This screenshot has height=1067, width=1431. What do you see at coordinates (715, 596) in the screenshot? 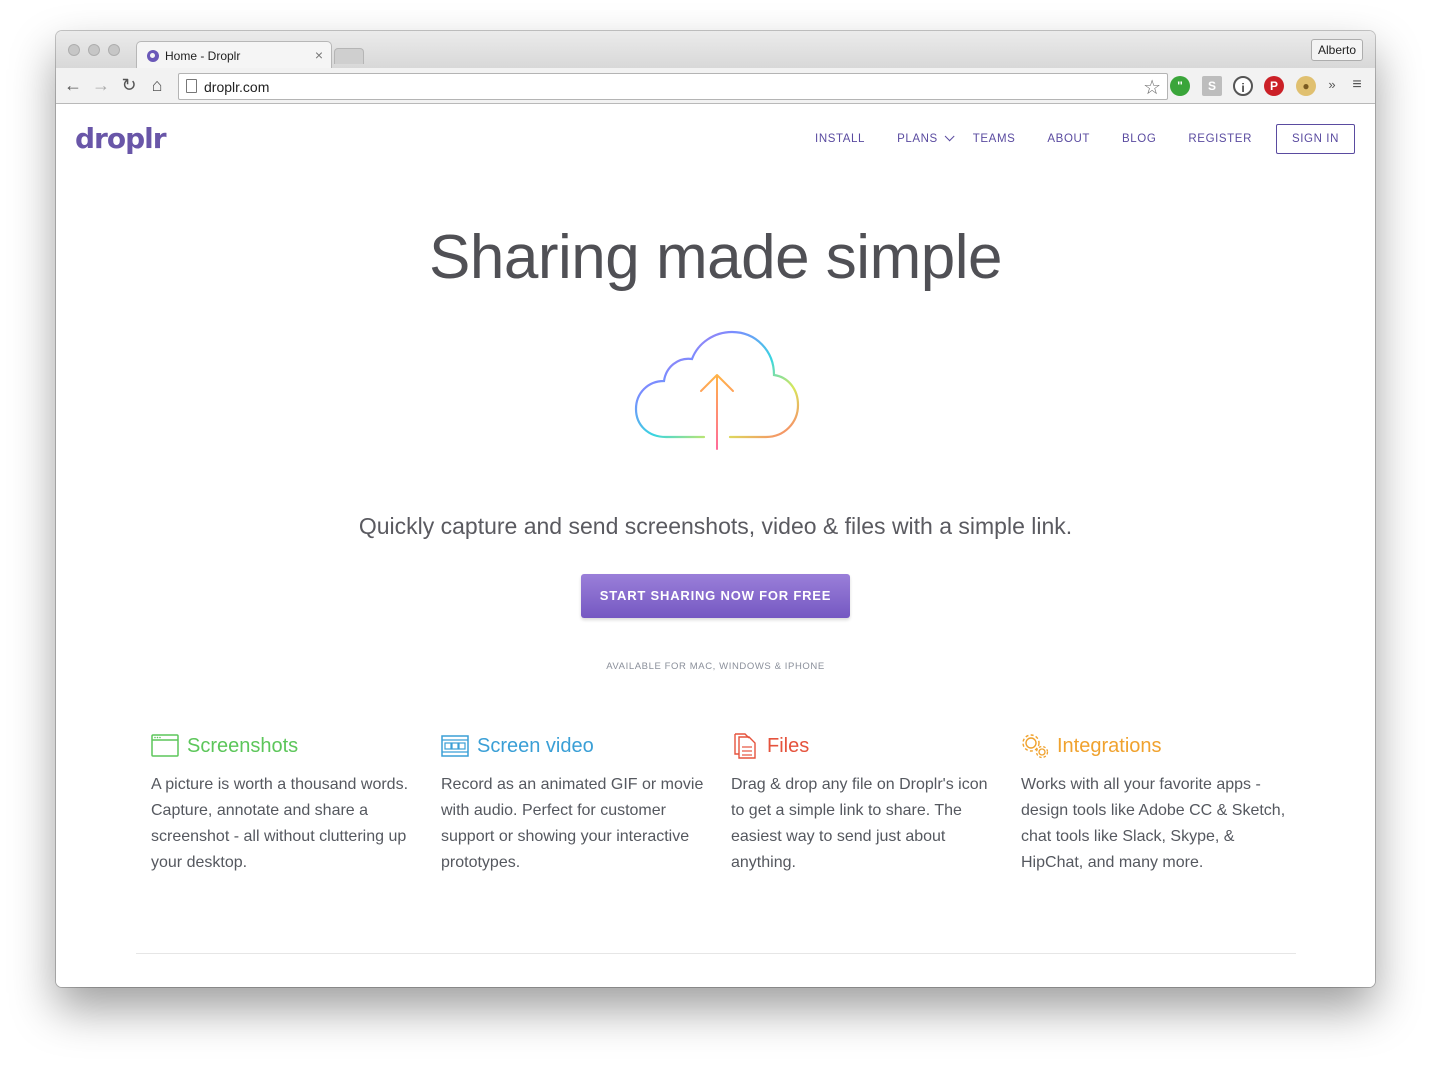
I see `start-sharing-button: START SHARING NOW FOR FREE` at bounding box center [715, 596].